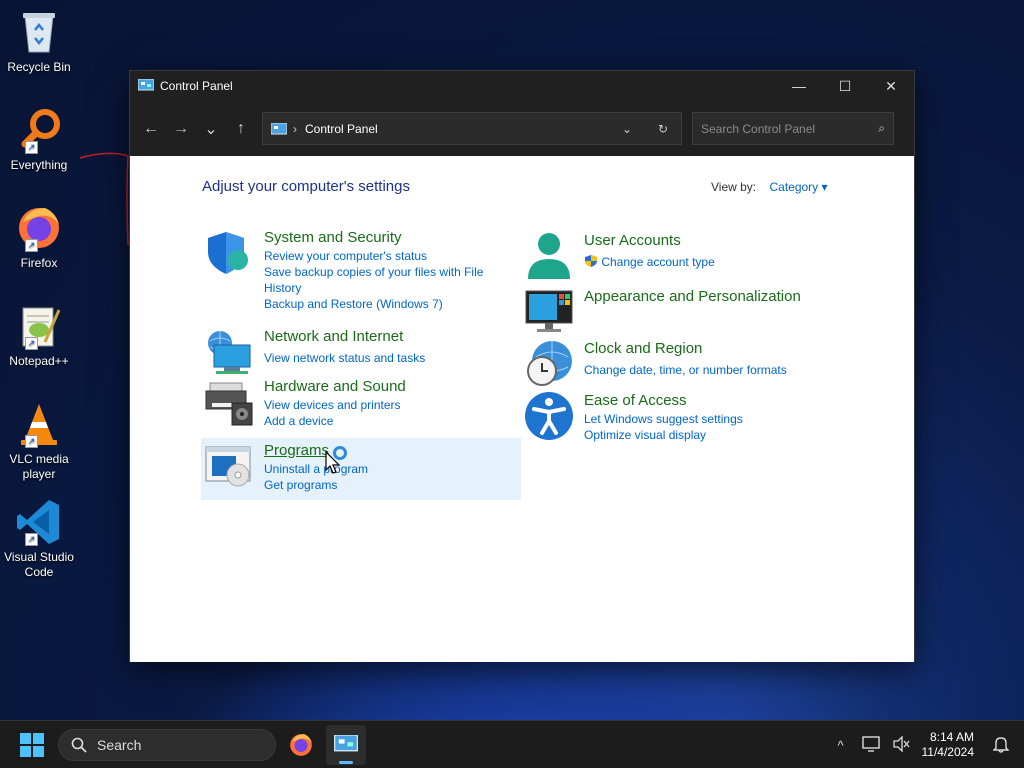 This screenshot has width=1024, height=768. What do you see at coordinates (335, 387) in the screenshot?
I see `category-title: Hardware and Sound` at bounding box center [335, 387].